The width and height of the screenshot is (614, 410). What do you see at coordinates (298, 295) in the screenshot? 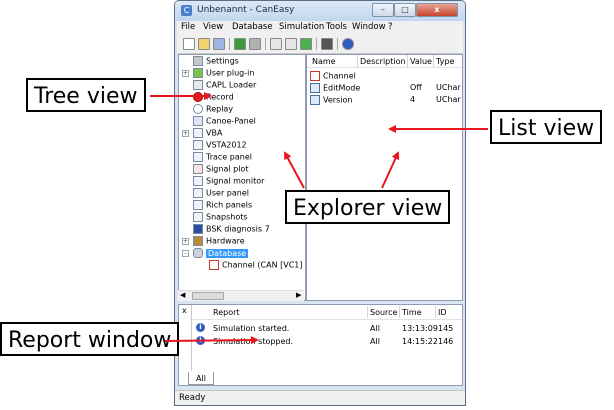
I see `scroll-right-icon: ▶` at bounding box center [298, 295].